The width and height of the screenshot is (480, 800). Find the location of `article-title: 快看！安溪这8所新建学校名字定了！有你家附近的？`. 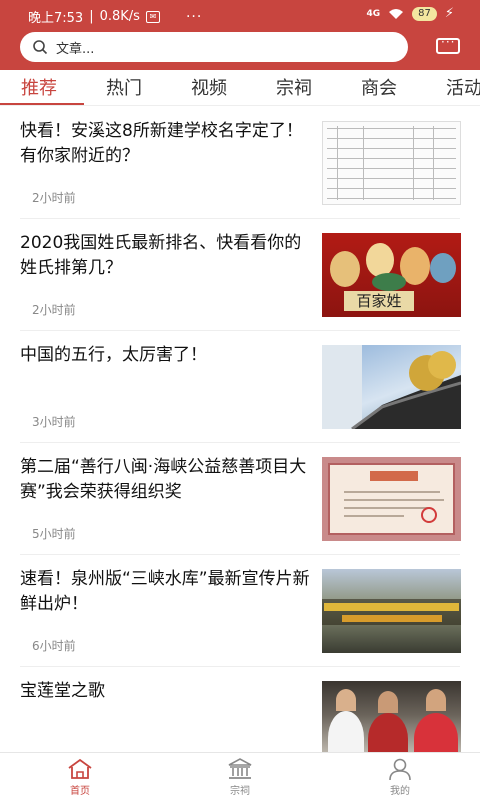

article-title: 快看！安溪这8所新建学校名字定了！有你家附近的？ is located at coordinates (161, 143).